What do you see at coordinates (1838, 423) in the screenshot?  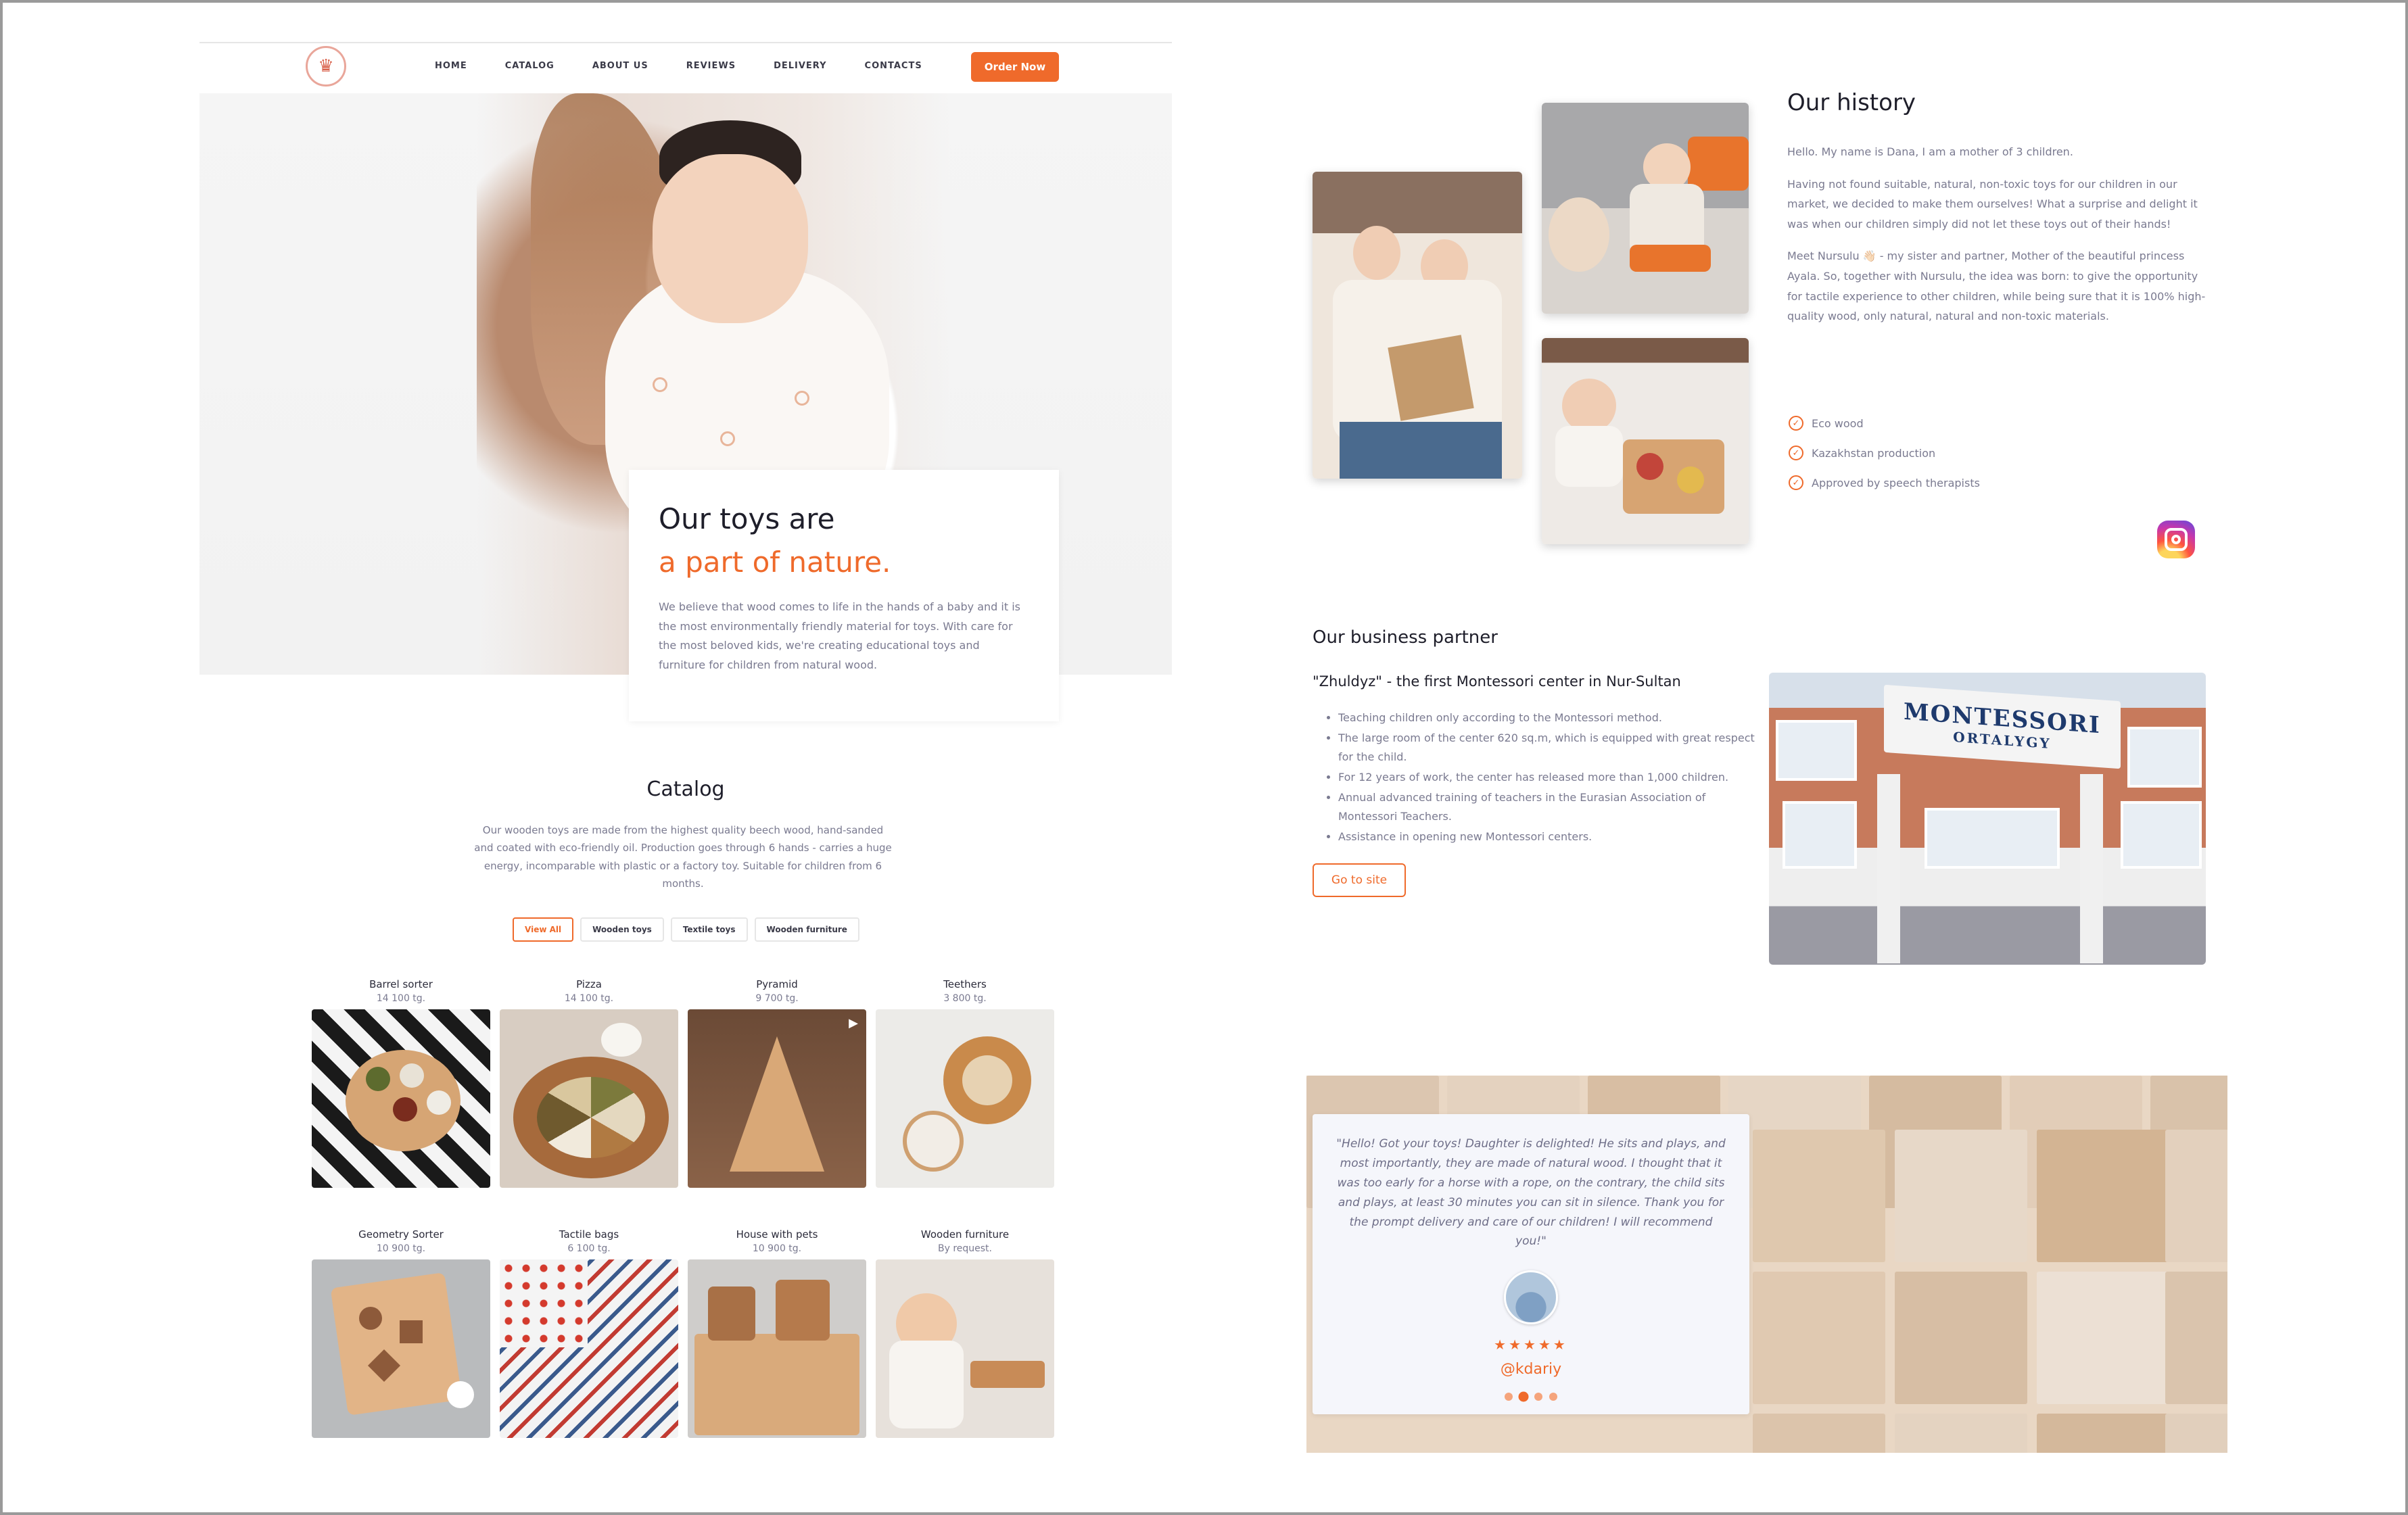 I see `feature-label: Eco wood` at bounding box center [1838, 423].